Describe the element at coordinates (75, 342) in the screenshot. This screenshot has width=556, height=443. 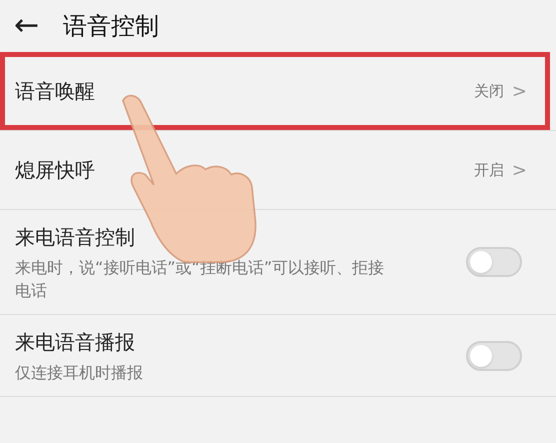
I see `row-title: 来电语音播报` at that location.